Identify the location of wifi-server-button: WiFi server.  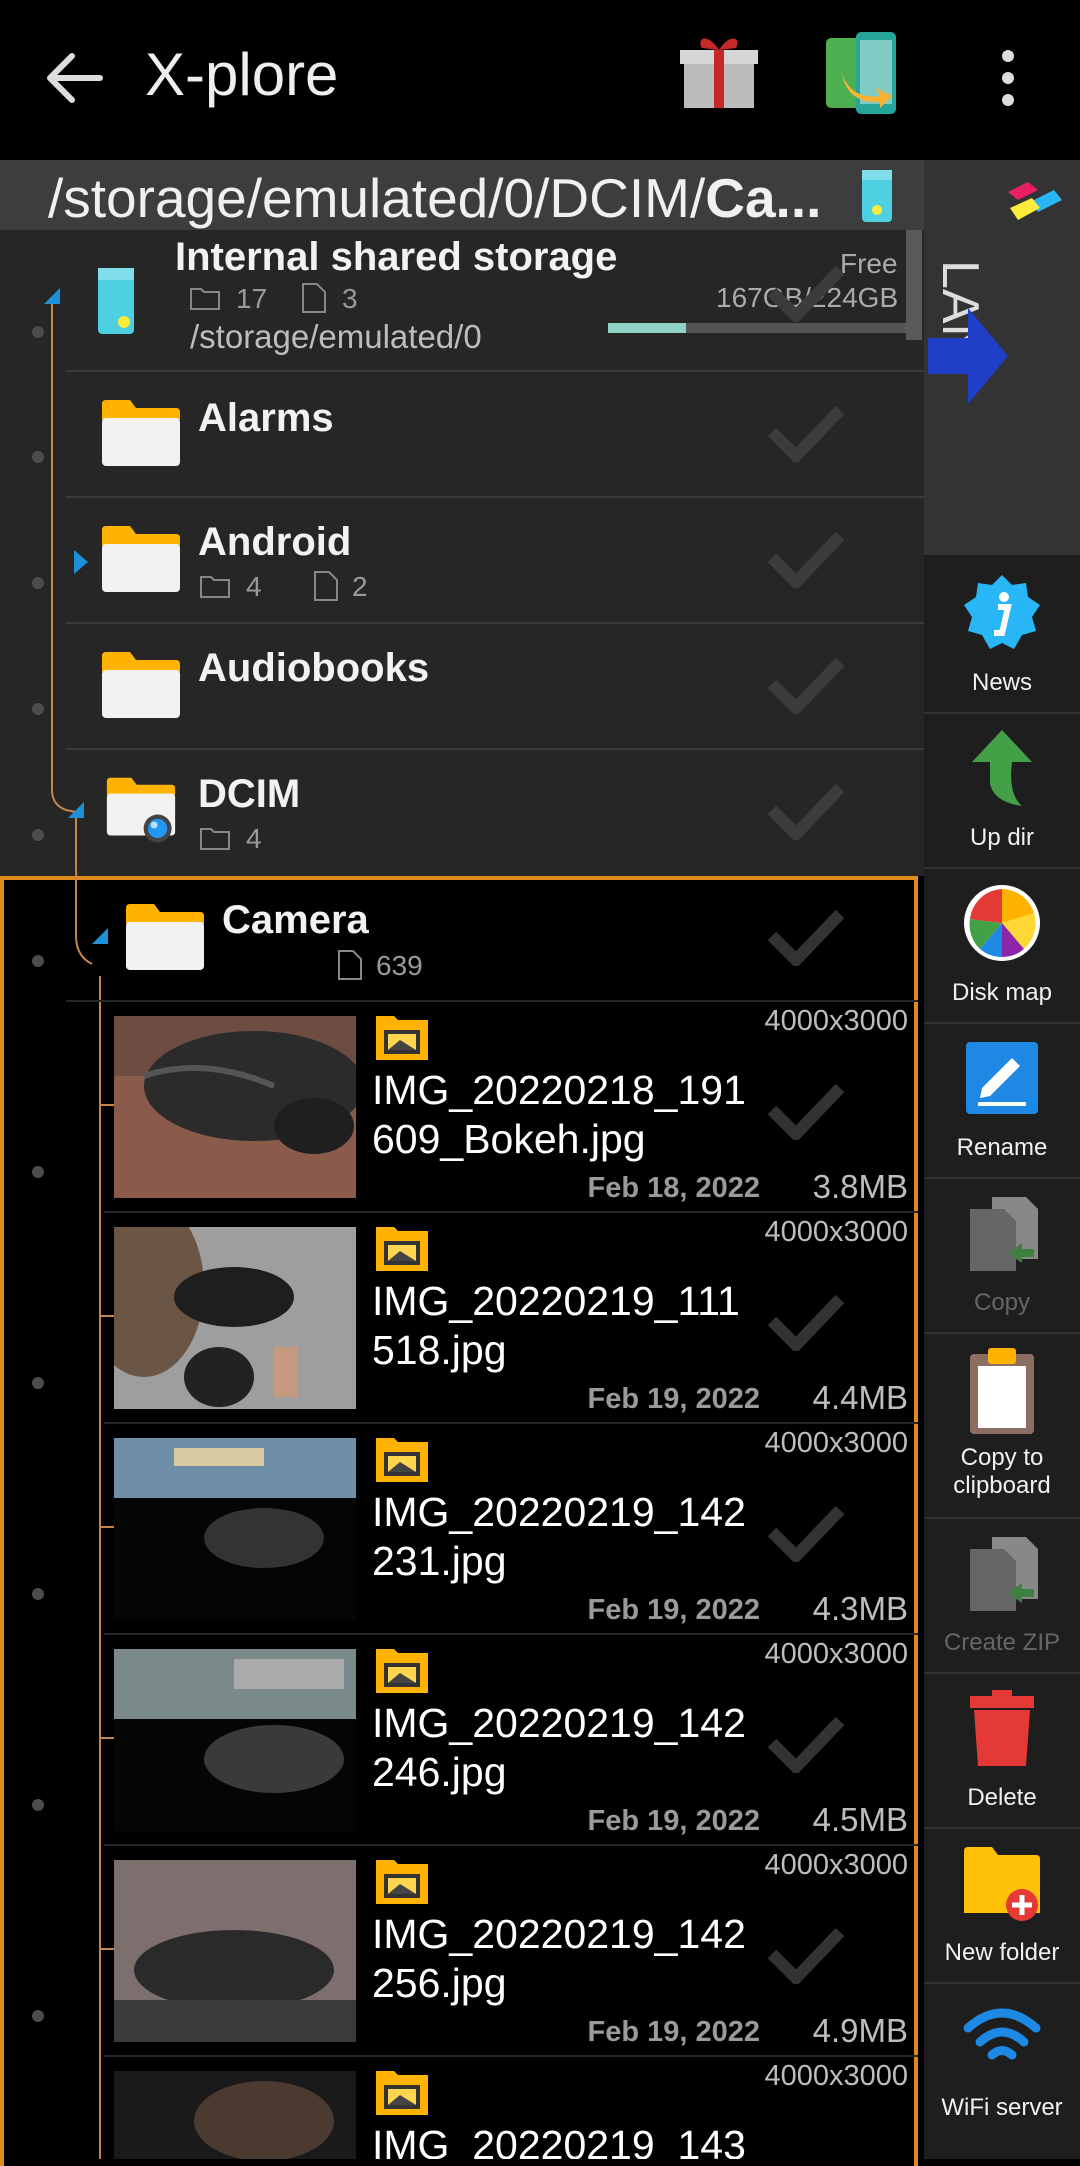
(1002, 2059).